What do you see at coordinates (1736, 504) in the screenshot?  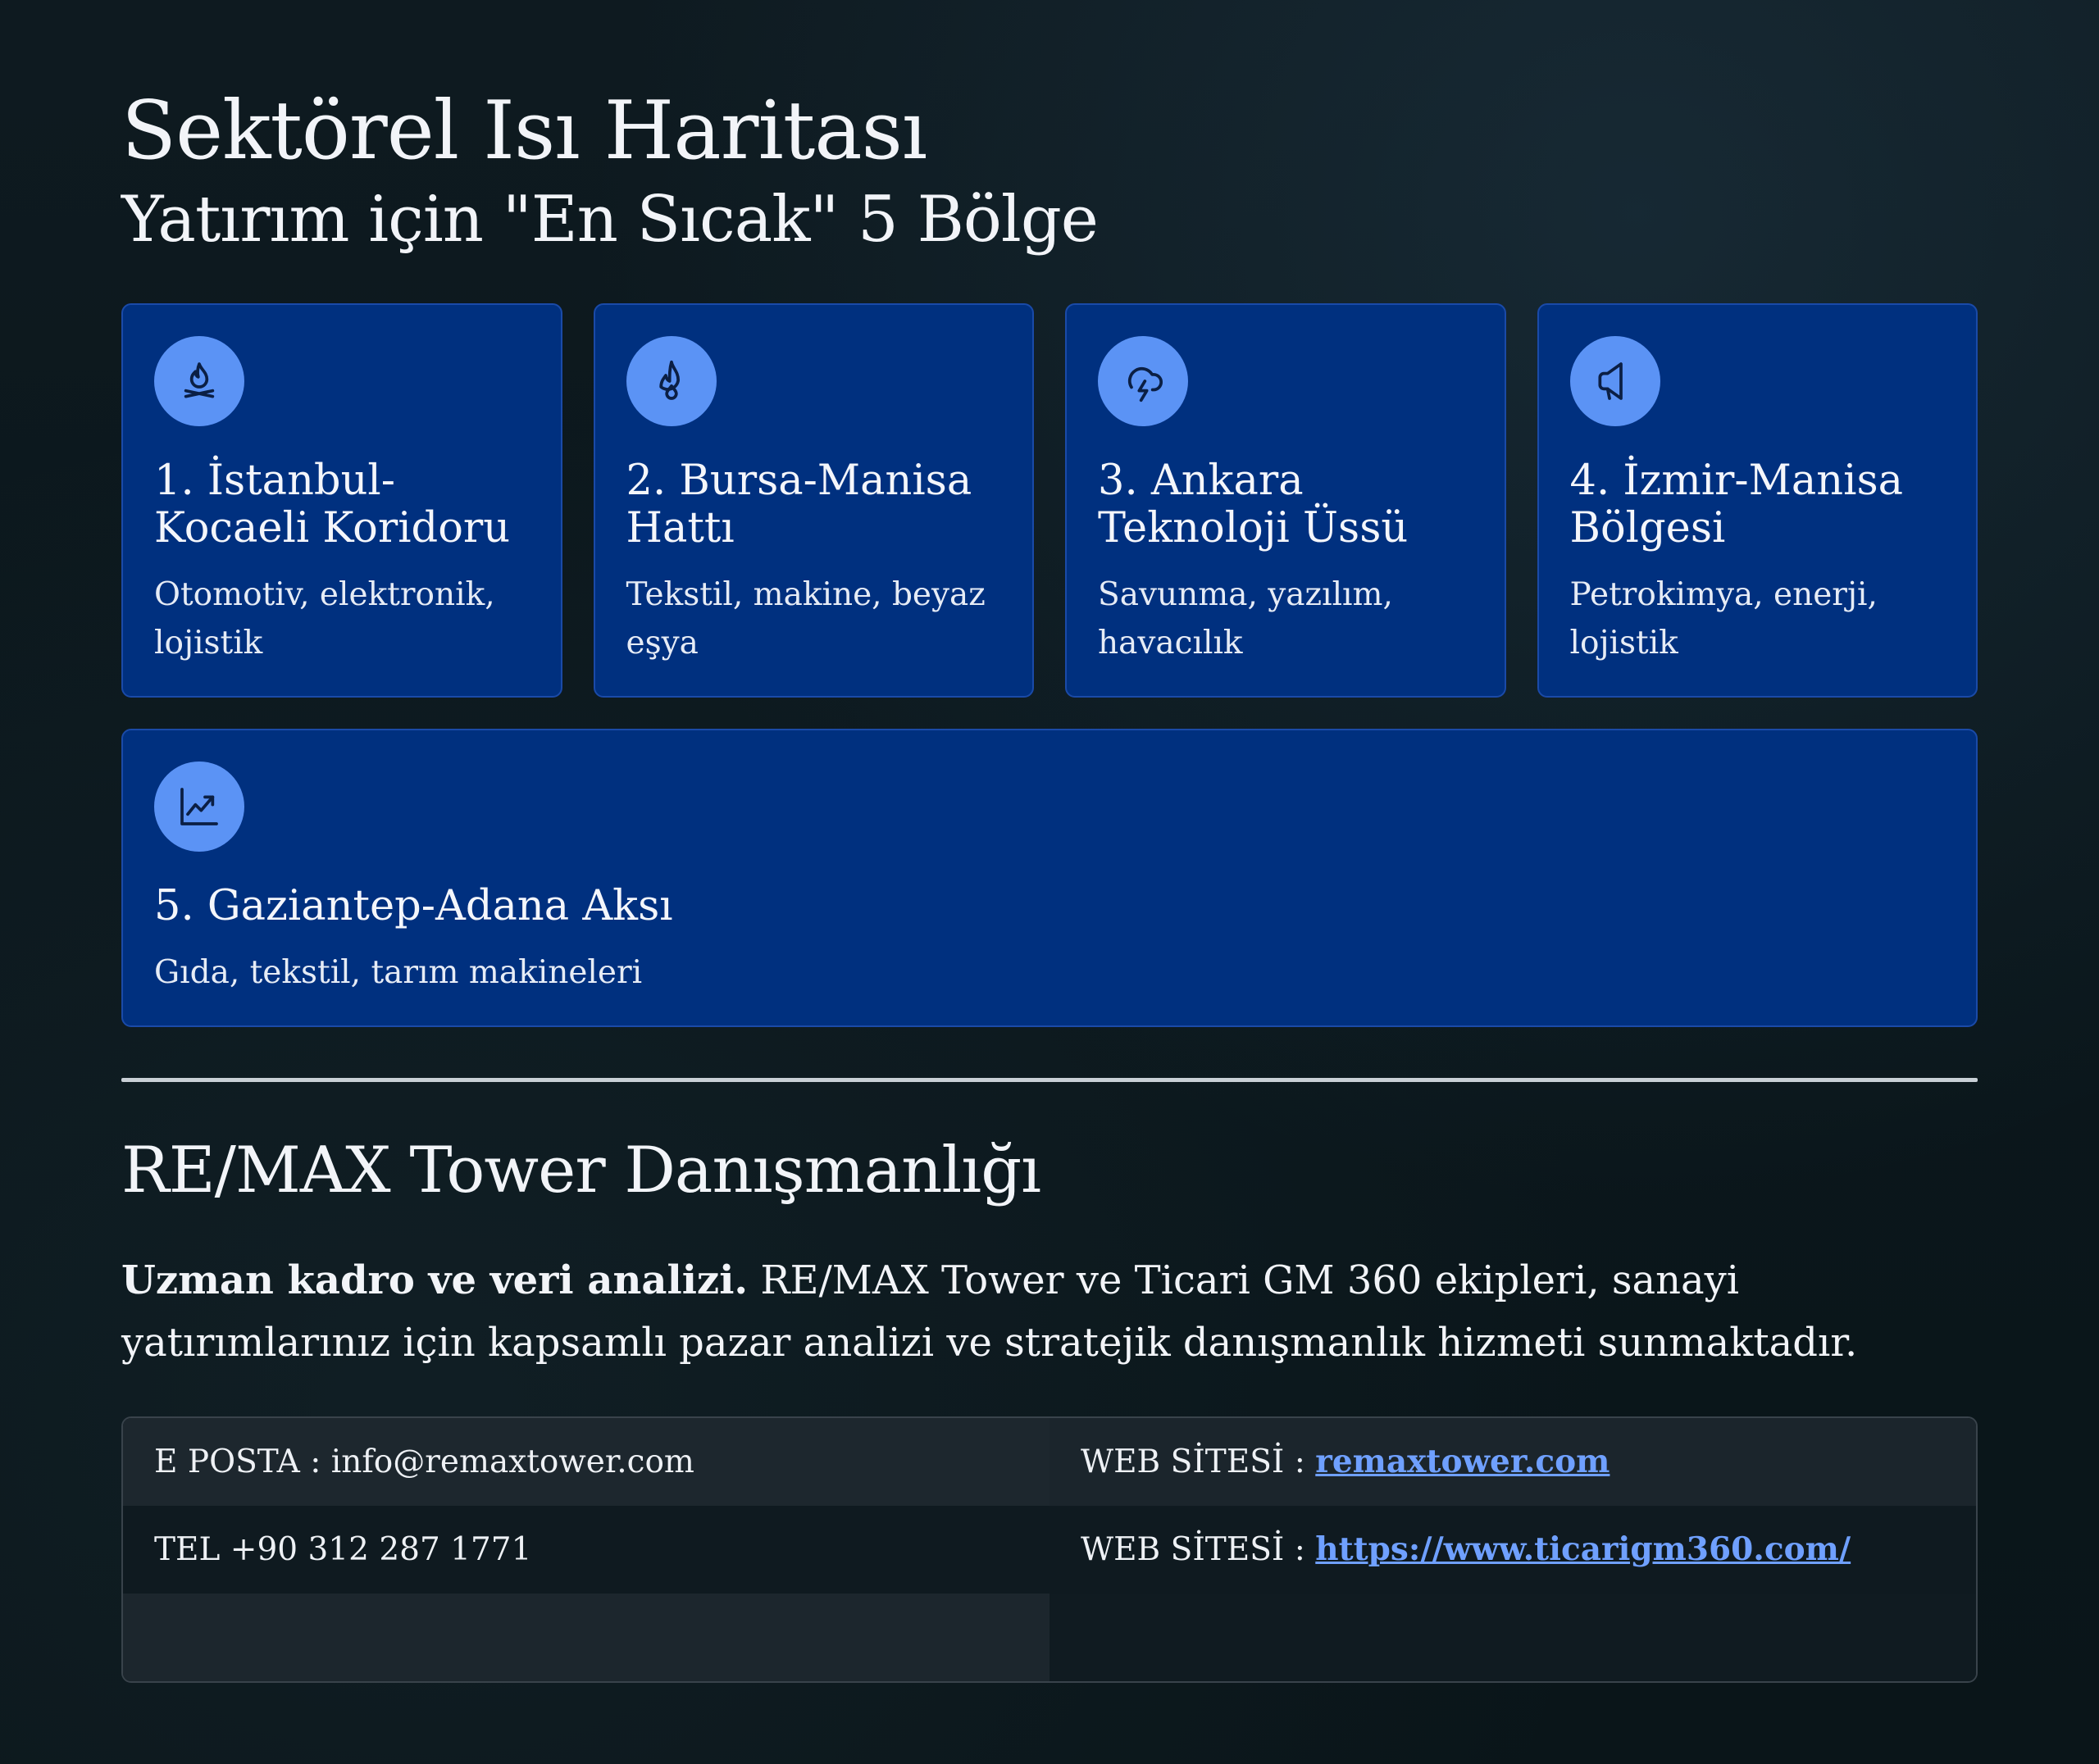 I see `region-title: 4. İzmir-Manisa Bölgesi` at bounding box center [1736, 504].